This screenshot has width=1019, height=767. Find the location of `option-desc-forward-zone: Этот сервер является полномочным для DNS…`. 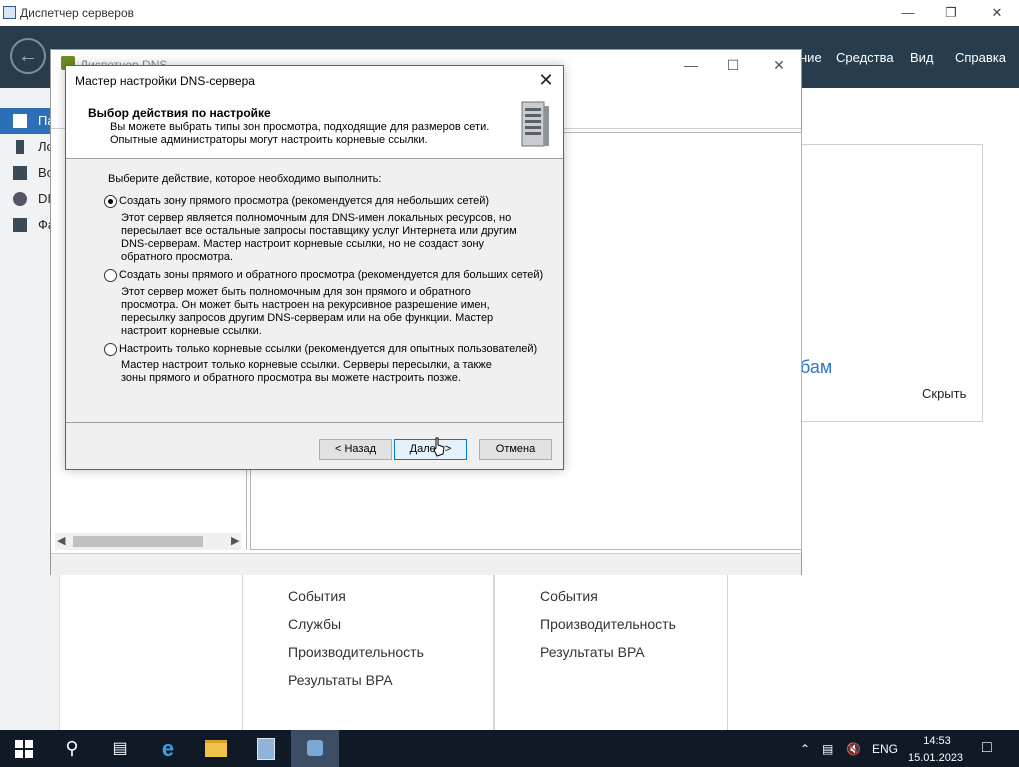

option-desc-forward-zone: Этот сервер является полномочным для DNS… is located at coordinates (331, 238).